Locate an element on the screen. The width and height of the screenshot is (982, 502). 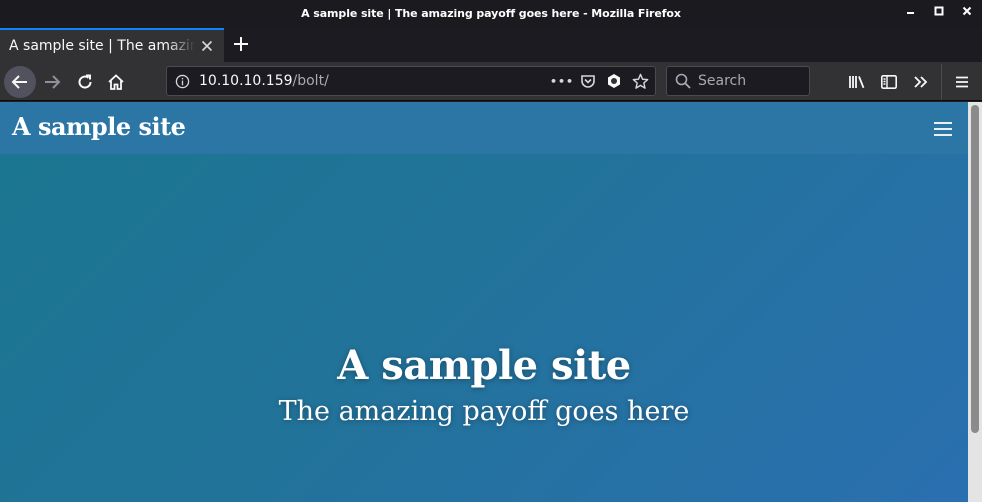
toolbar-right is located at coordinates (911, 81).